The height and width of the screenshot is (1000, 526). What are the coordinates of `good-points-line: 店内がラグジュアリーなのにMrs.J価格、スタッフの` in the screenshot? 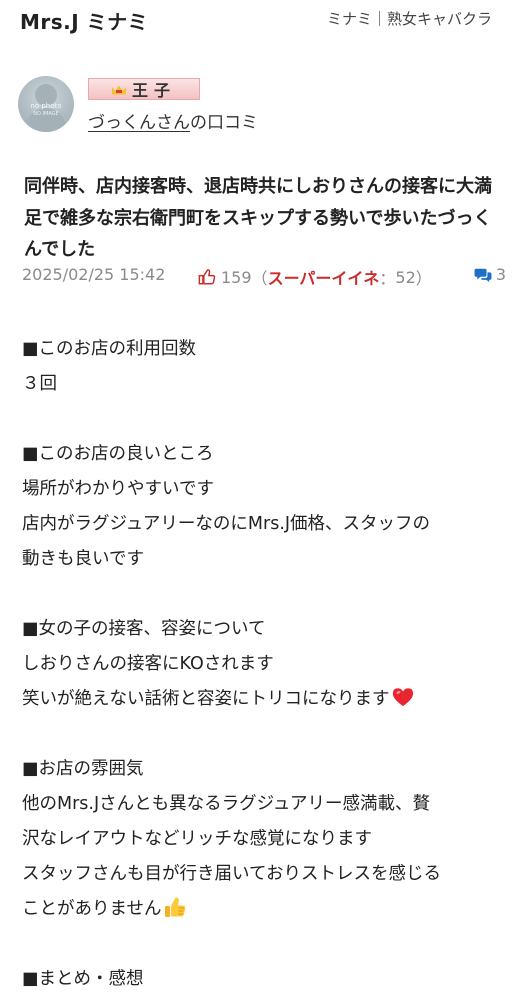 It's located at (226, 524).